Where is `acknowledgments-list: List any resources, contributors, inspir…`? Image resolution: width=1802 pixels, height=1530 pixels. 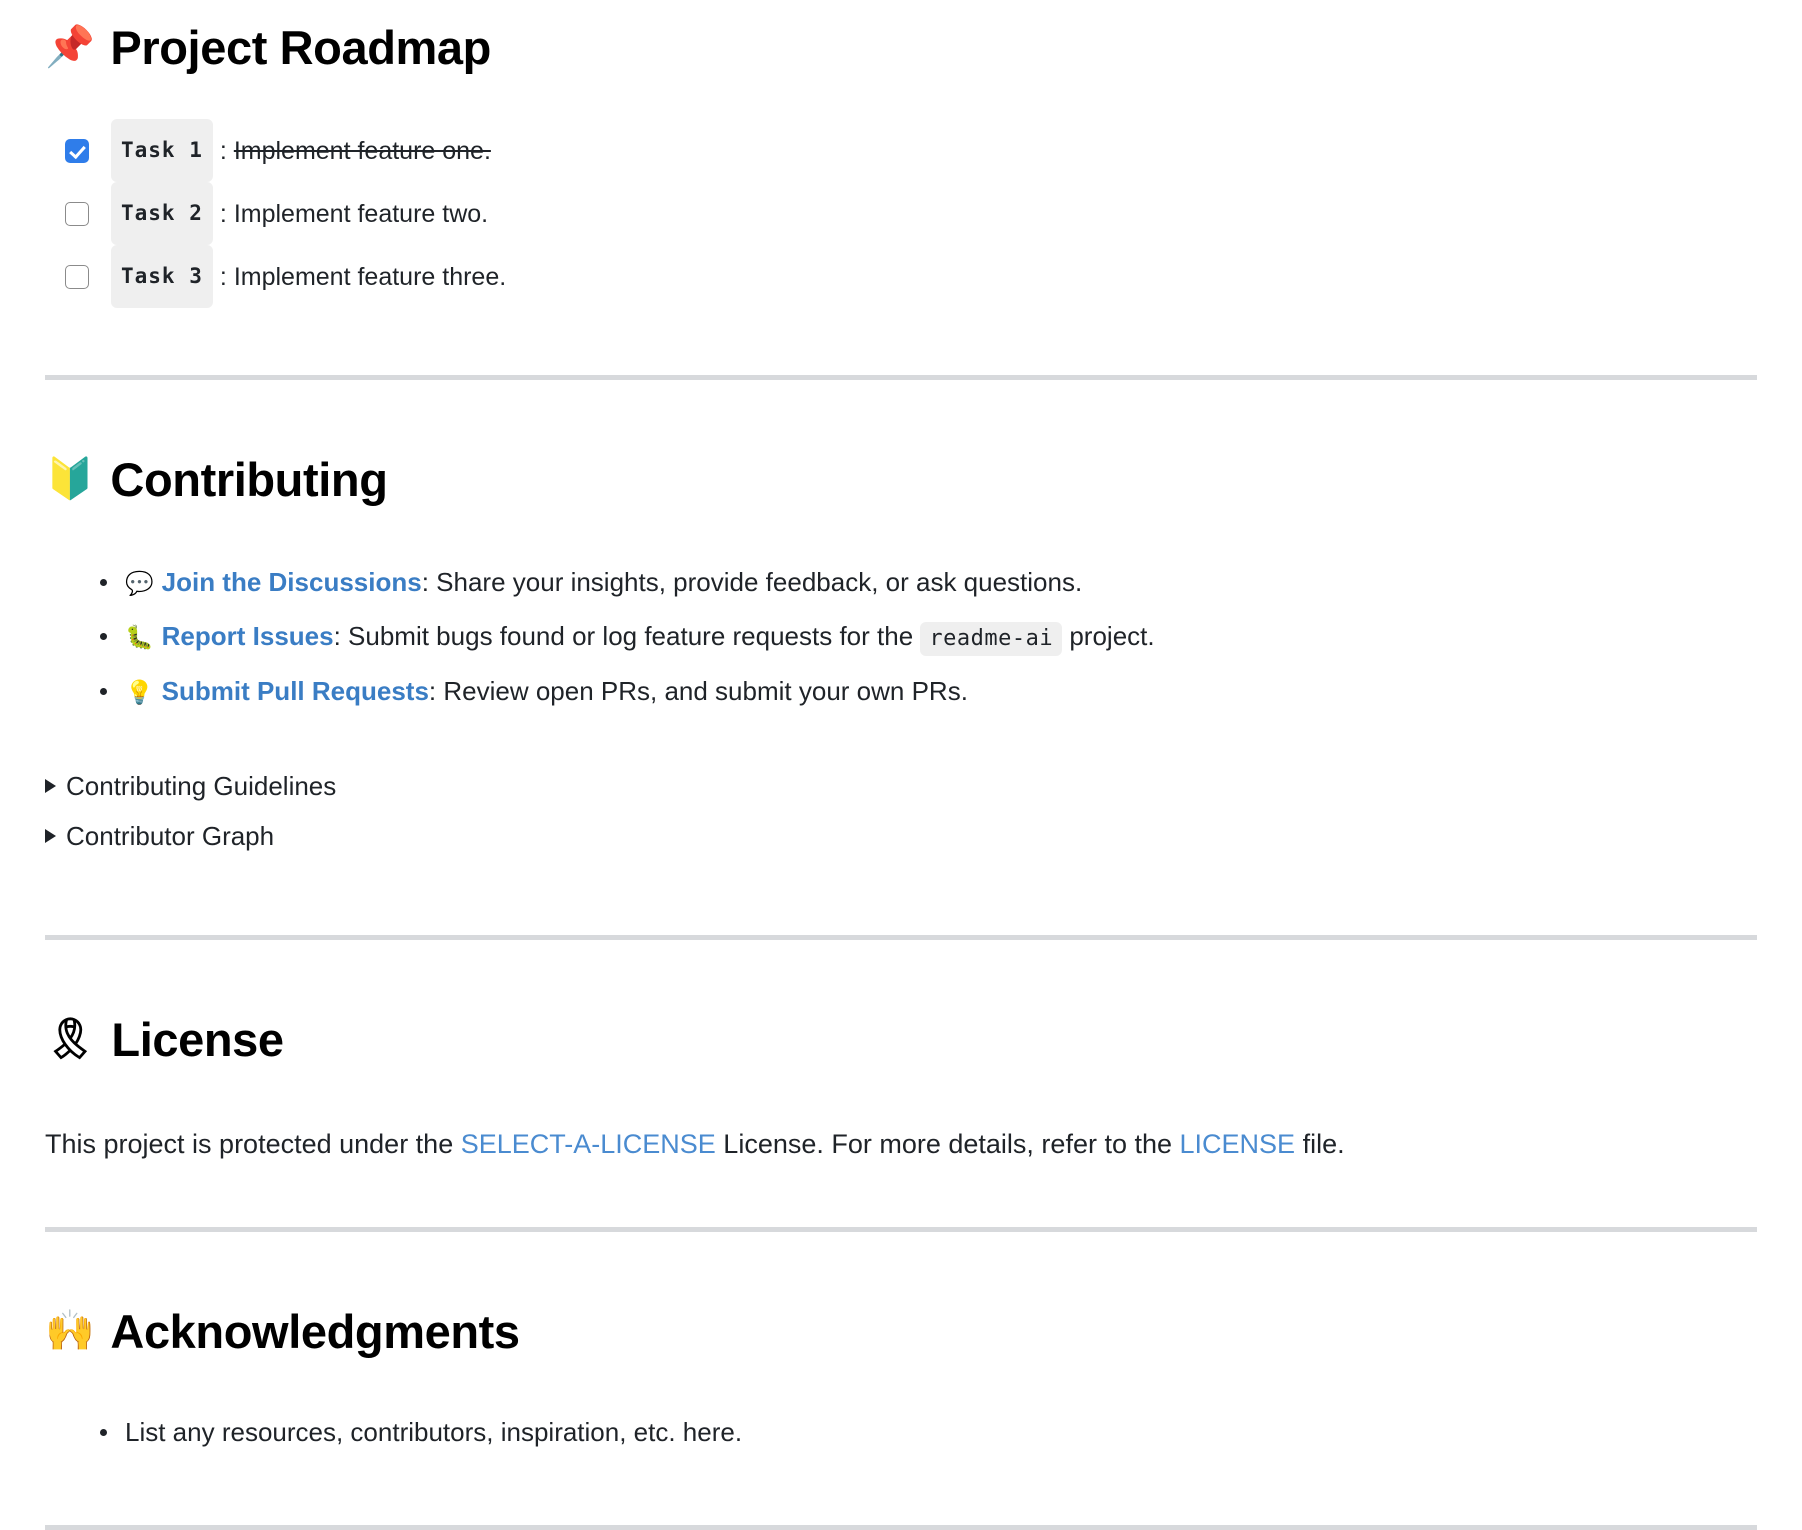 acknowledgments-list: List any resources, contributors, inspir… is located at coordinates (901, 1432).